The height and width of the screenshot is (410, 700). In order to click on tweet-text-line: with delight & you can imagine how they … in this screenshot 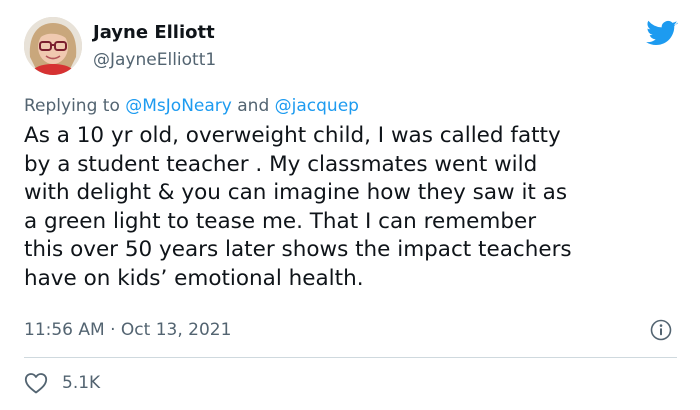, I will do `click(296, 192)`.